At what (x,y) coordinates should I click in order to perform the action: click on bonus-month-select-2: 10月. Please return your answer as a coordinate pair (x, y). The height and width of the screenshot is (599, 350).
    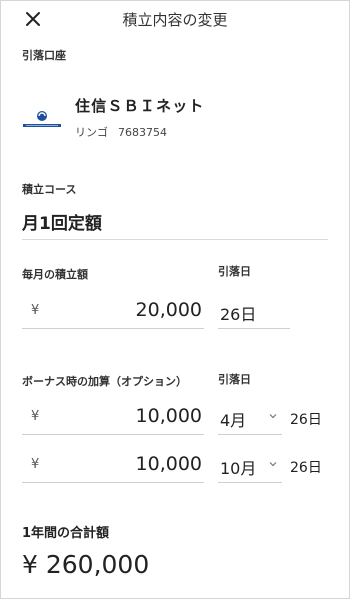
    Looking at the image, I should click on (250, 466).